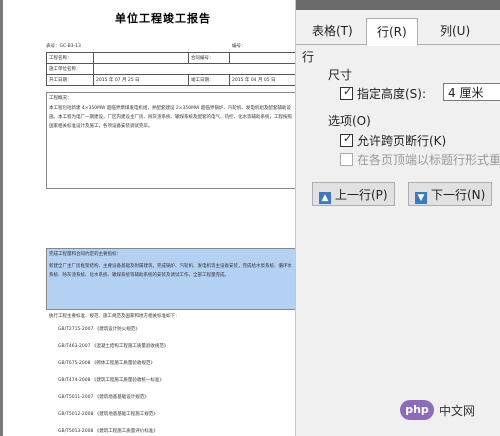  What do you see at coordinates (471, 92) in the screenshot?
I see `height-input: 4 厘米` at bounding box center [471, 92].